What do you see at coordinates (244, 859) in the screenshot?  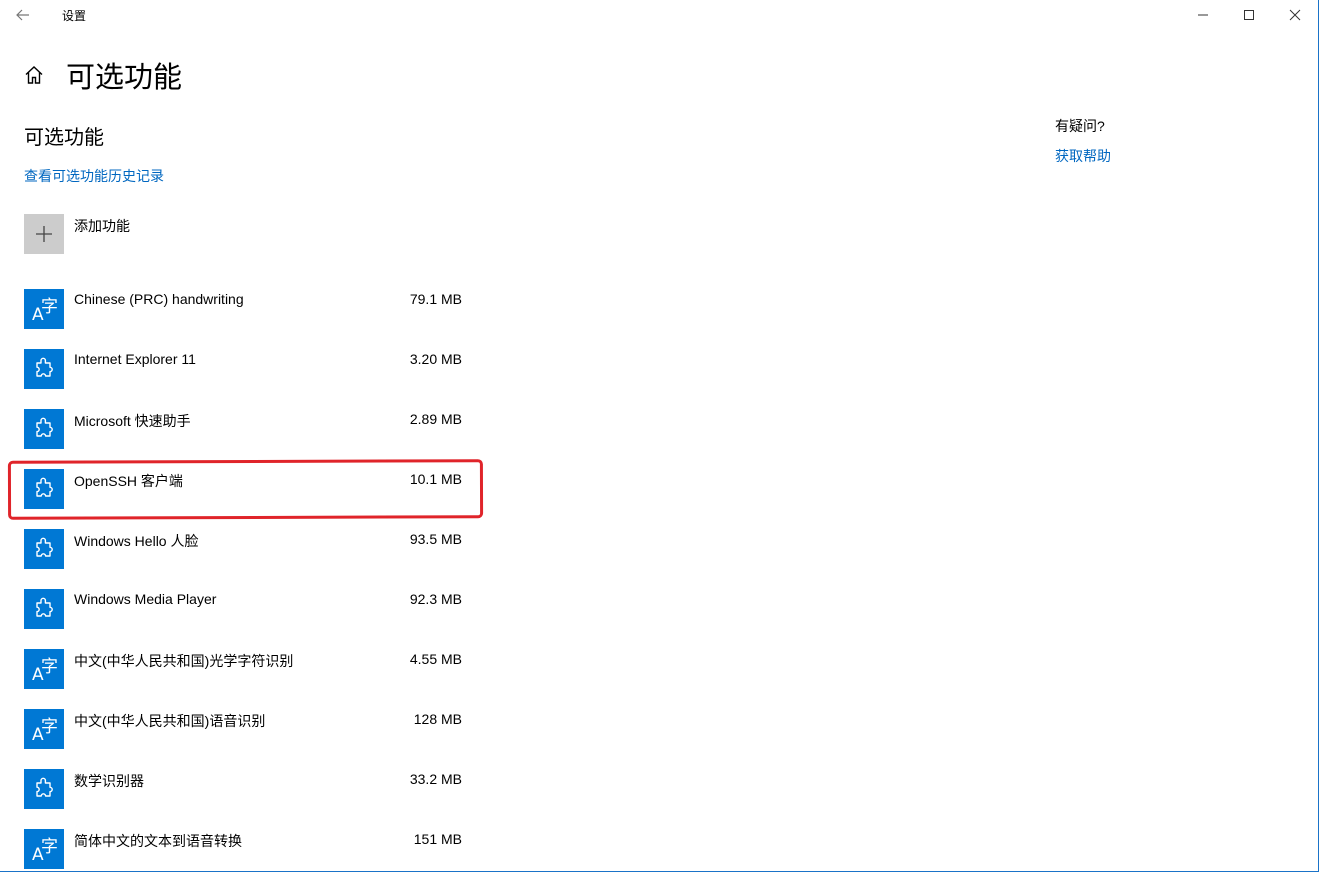 I see `feature-item: 字 A 简体中文的文本到语音转换 151 MB` at bounding box center [244, 859].